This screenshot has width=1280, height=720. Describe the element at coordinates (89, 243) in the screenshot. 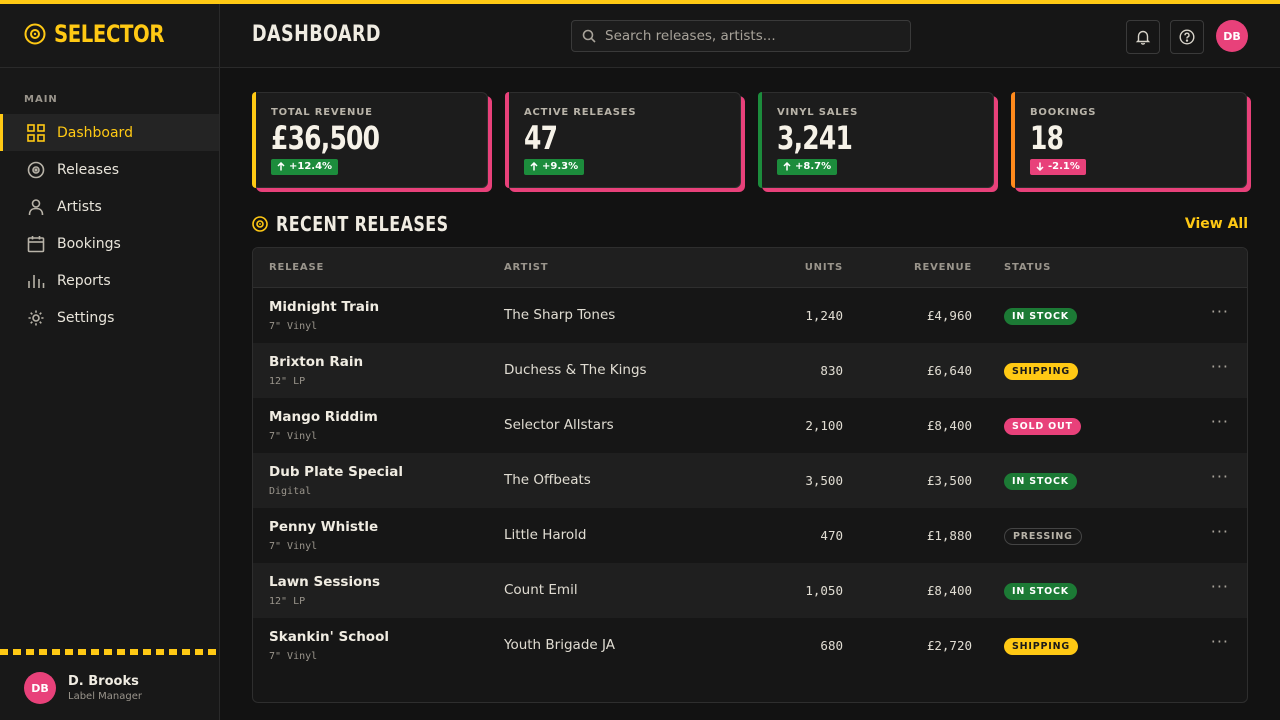

I see `sidebar-item-label: Bookings` at that location.